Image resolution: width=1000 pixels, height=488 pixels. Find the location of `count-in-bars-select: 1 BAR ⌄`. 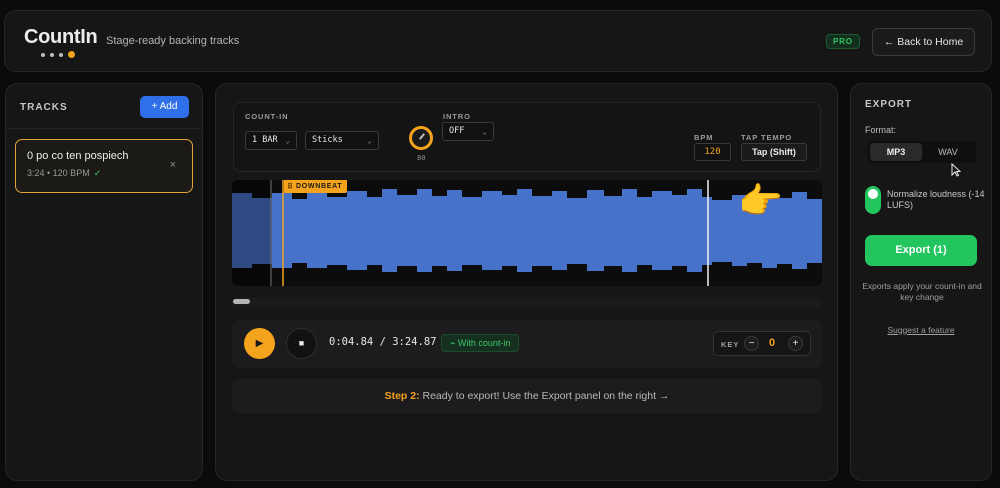

count-in-bars-select: 1 BAR ⌄ is located at coordinates (271, 140).